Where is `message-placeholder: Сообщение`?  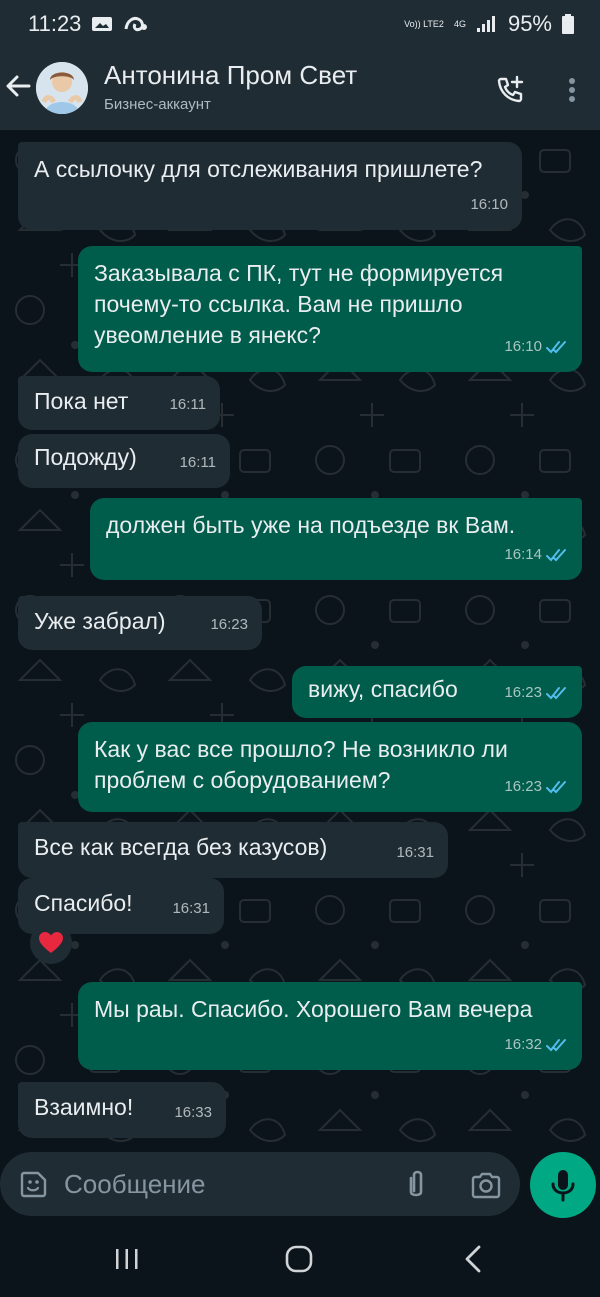
message-placeholder: Сообщение is located at coordinates (135, 1184).